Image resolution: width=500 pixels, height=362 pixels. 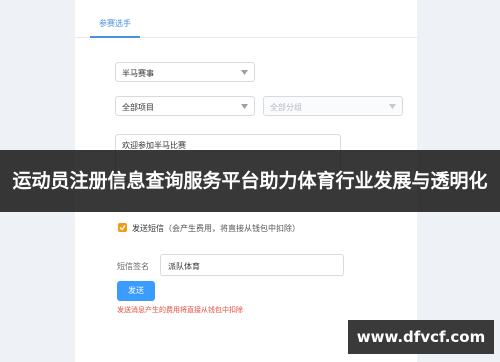 I want to click on signature-label: 短信签名, so click(x=133, y=266).